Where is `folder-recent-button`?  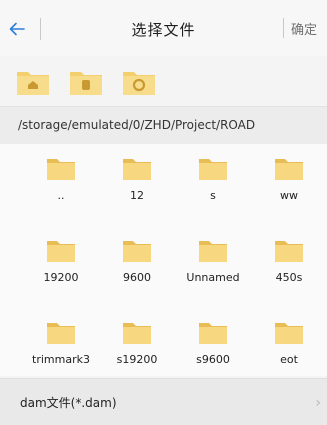 folder-recent-button is located at coordinates (139, 82).